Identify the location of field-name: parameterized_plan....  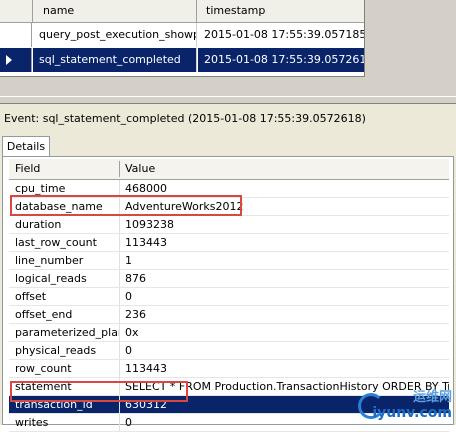
(67, 332).